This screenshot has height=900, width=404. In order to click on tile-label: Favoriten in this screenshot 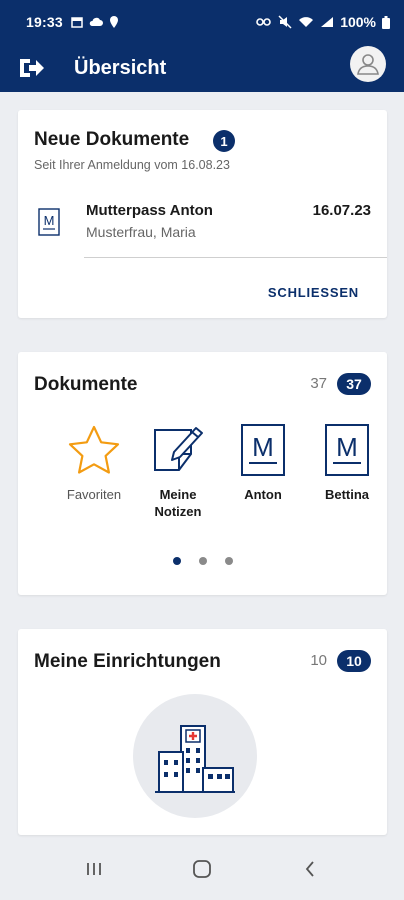, I will do `click(94, 494)`.